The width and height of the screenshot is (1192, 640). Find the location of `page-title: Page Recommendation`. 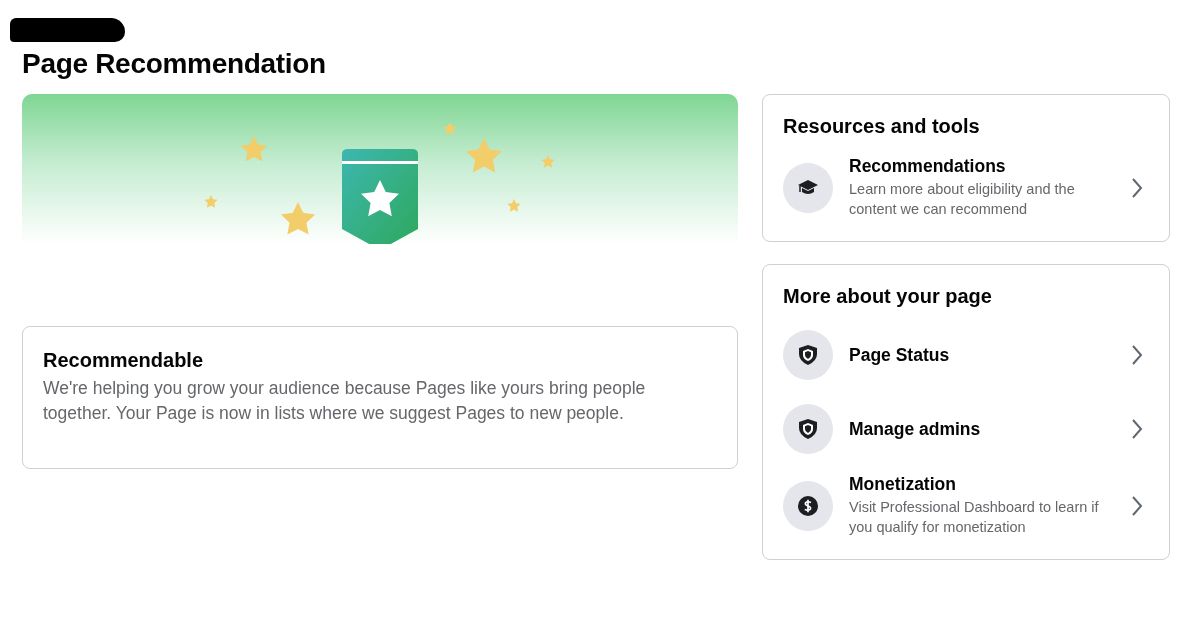

page-title: Page Recommendation is located at coordinates (174, 64).